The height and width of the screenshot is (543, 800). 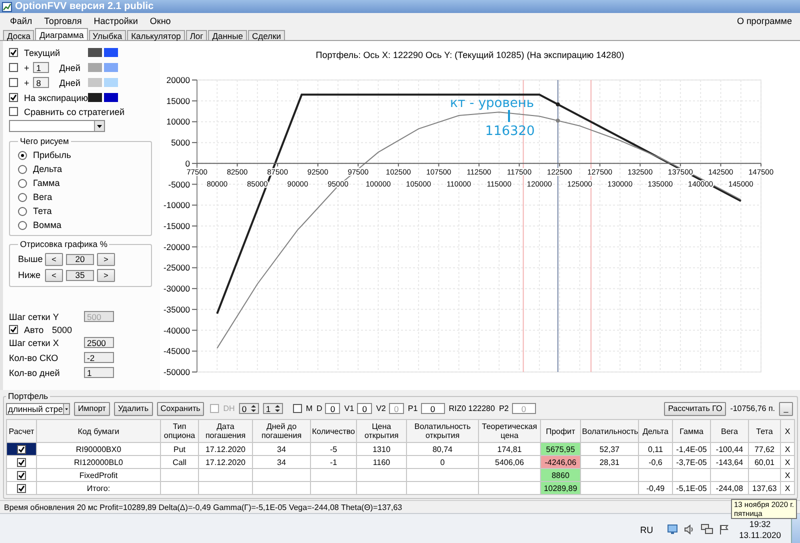 What do you see at coordinates (160, 21) in the screenshot?
I see `menu-item: Окно` at bounding box center [160, 21].